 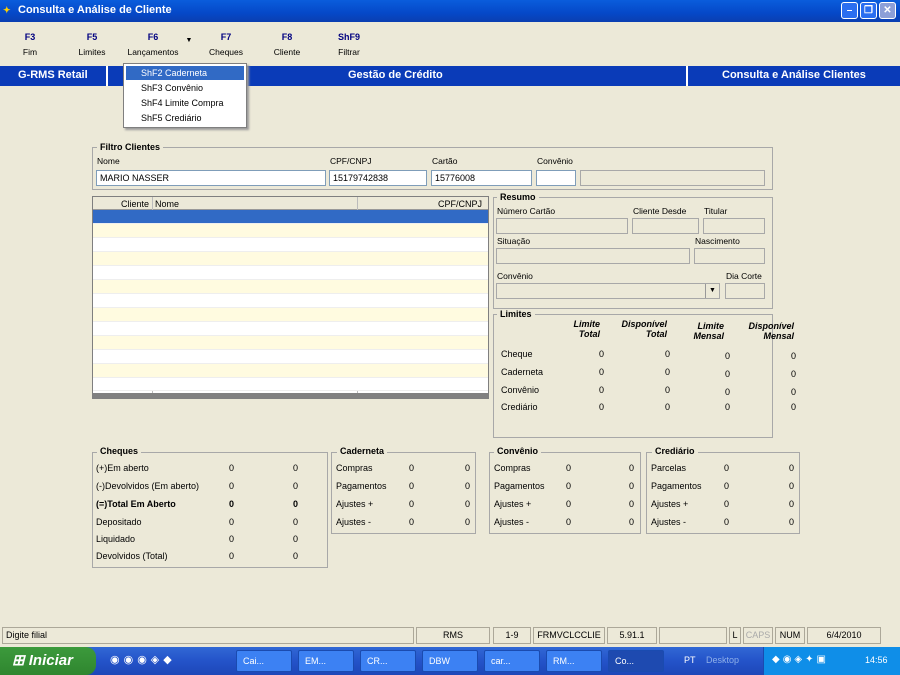 What do you see at coordinates (868, 10) in the screenshot?
I see `restore-button: ❐` at bounding box center [868, 10].